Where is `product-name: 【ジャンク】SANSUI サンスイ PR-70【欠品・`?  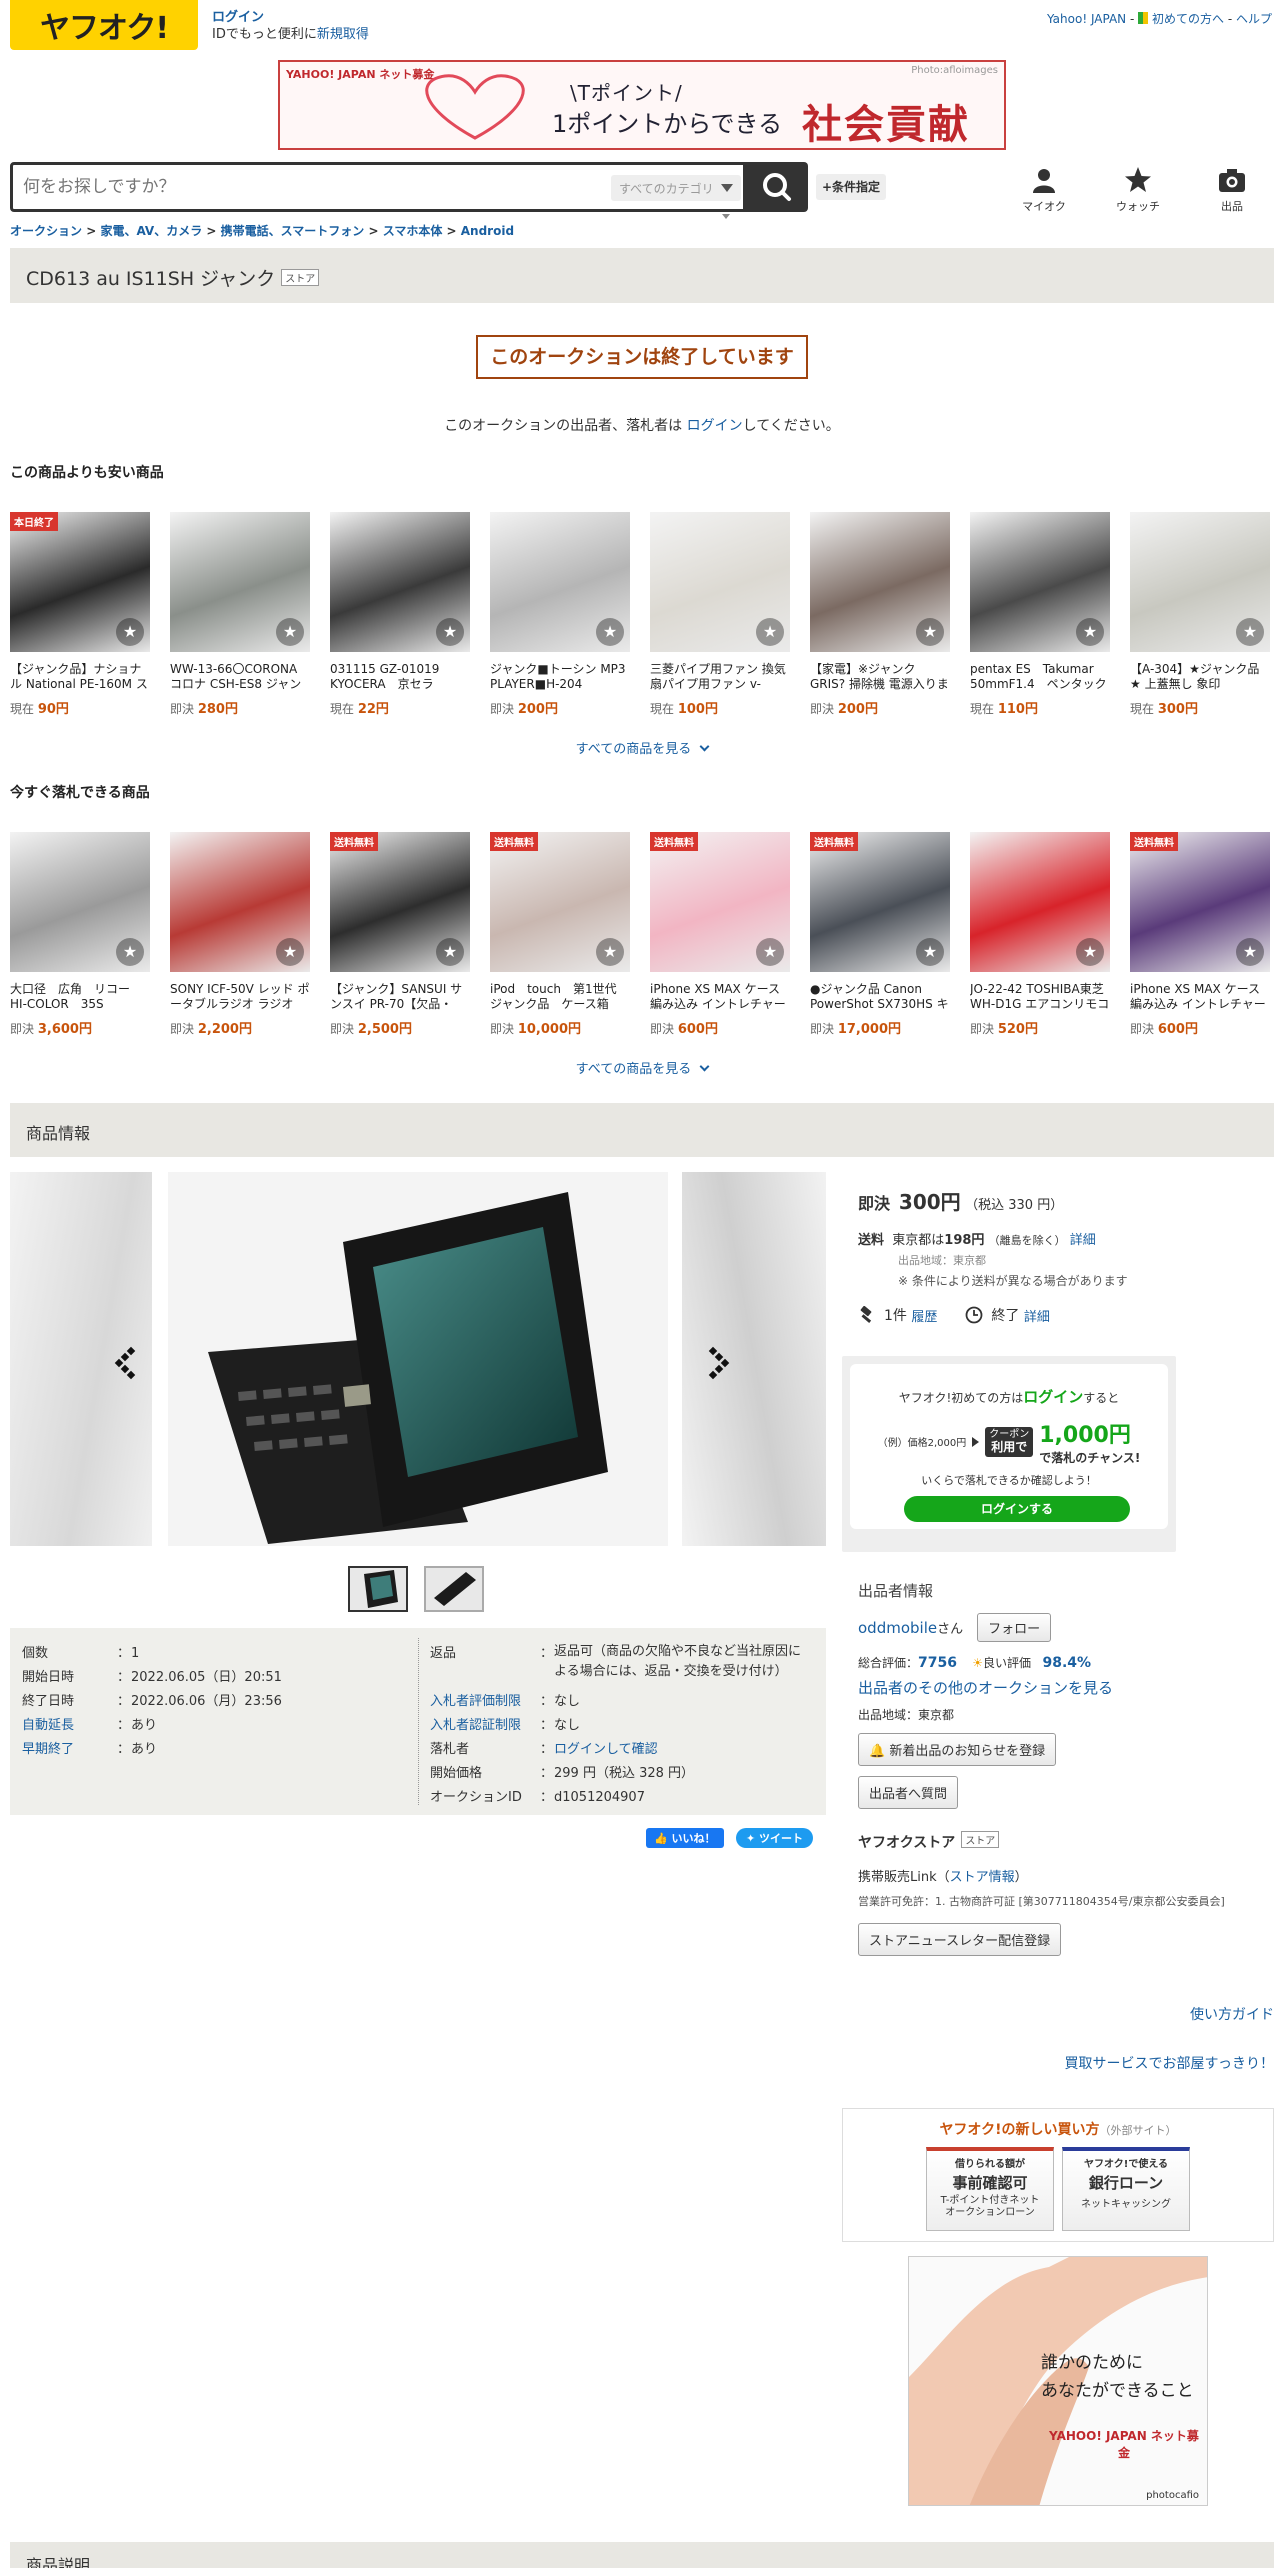
product-name: 【ジャンク】SANSUI サンスイ PR-70【欠品・ is located at coordinates (400, 997).